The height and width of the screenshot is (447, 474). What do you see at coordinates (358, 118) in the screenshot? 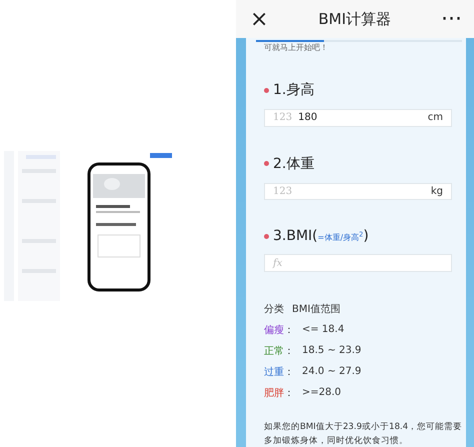
I see `input-field: 123 180 cm` at bounding box center [358, 118].